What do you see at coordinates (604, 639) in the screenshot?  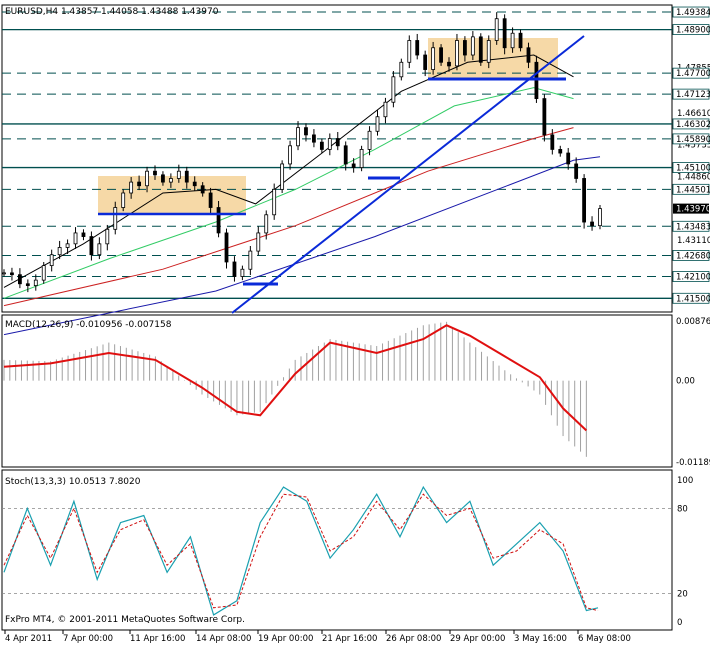 I see `time-tick-label: 6 May 08:00` at bounding box center [604, 639].